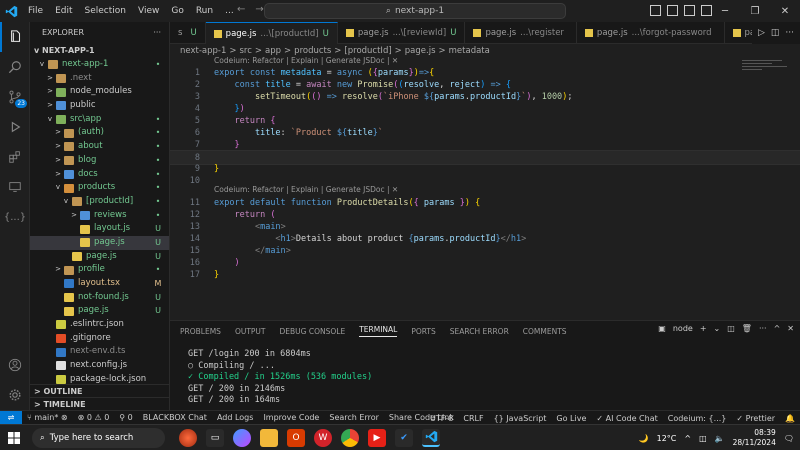  I want to click on manage-gear-icon, so click(15, 395).